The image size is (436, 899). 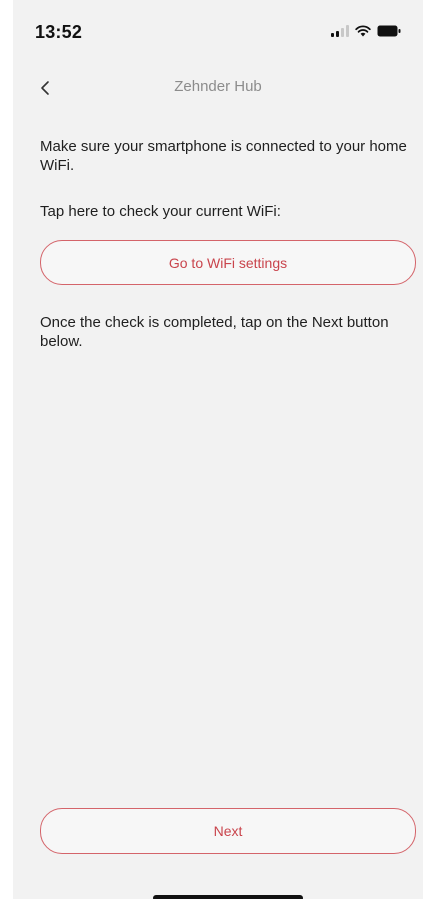 I want to click on cellular-signal-icon, so click(x=340, y=31).